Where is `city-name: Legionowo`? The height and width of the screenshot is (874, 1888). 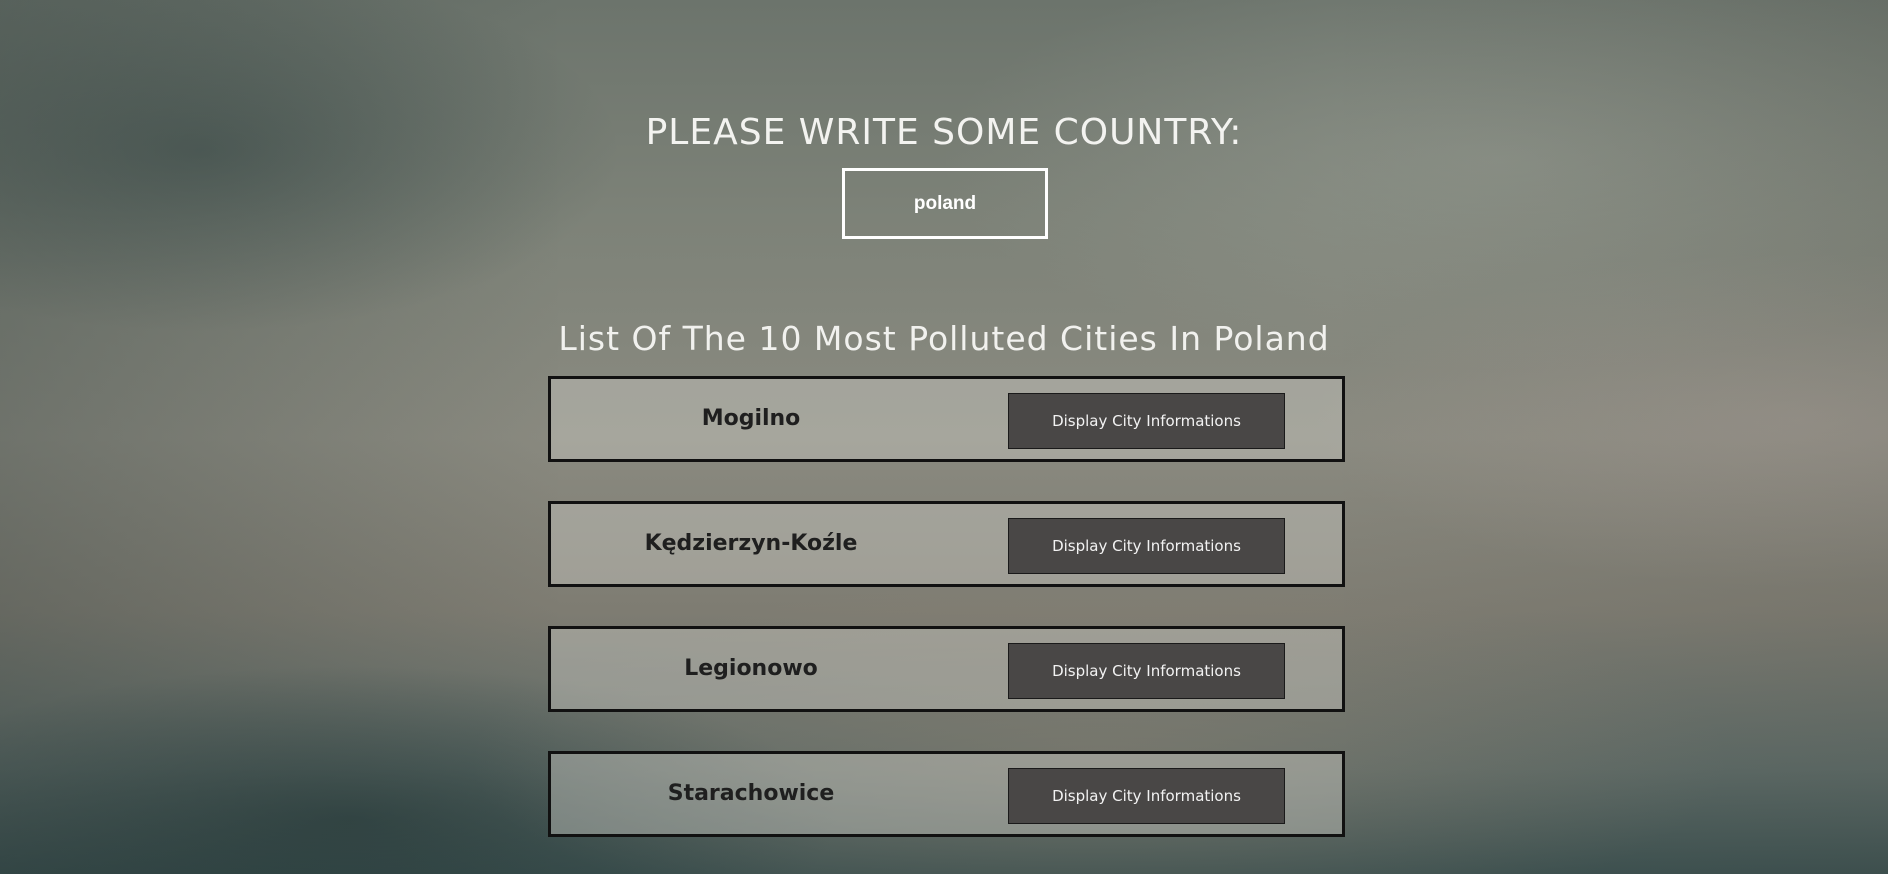
city-name: Legionowo is located at coordinates (751, 668).